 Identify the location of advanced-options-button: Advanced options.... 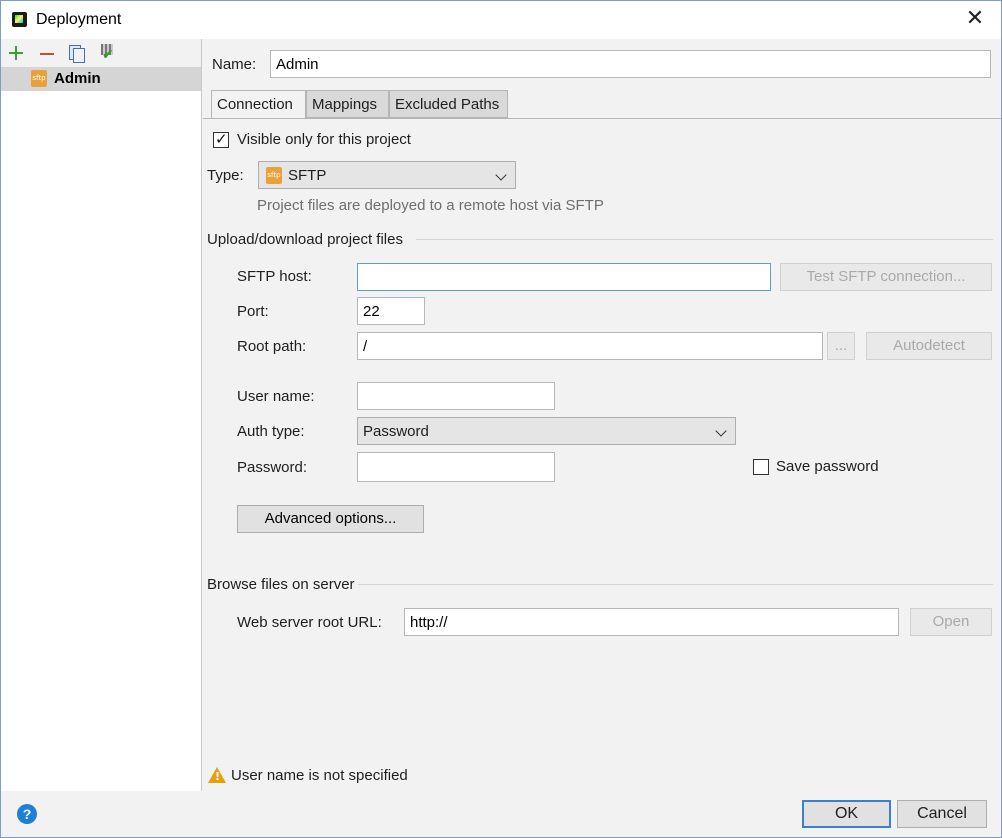
(330, 519).